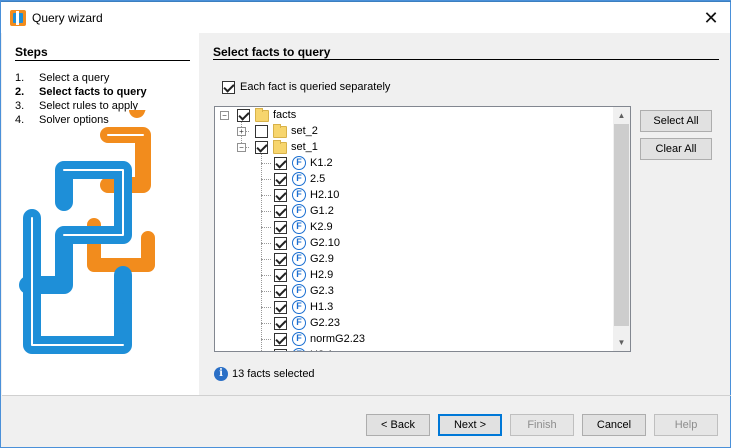 Image resolution: width=731 pixels, height=448 pixels. I want to click on fact-row: F H2.1, so click(317, 349).